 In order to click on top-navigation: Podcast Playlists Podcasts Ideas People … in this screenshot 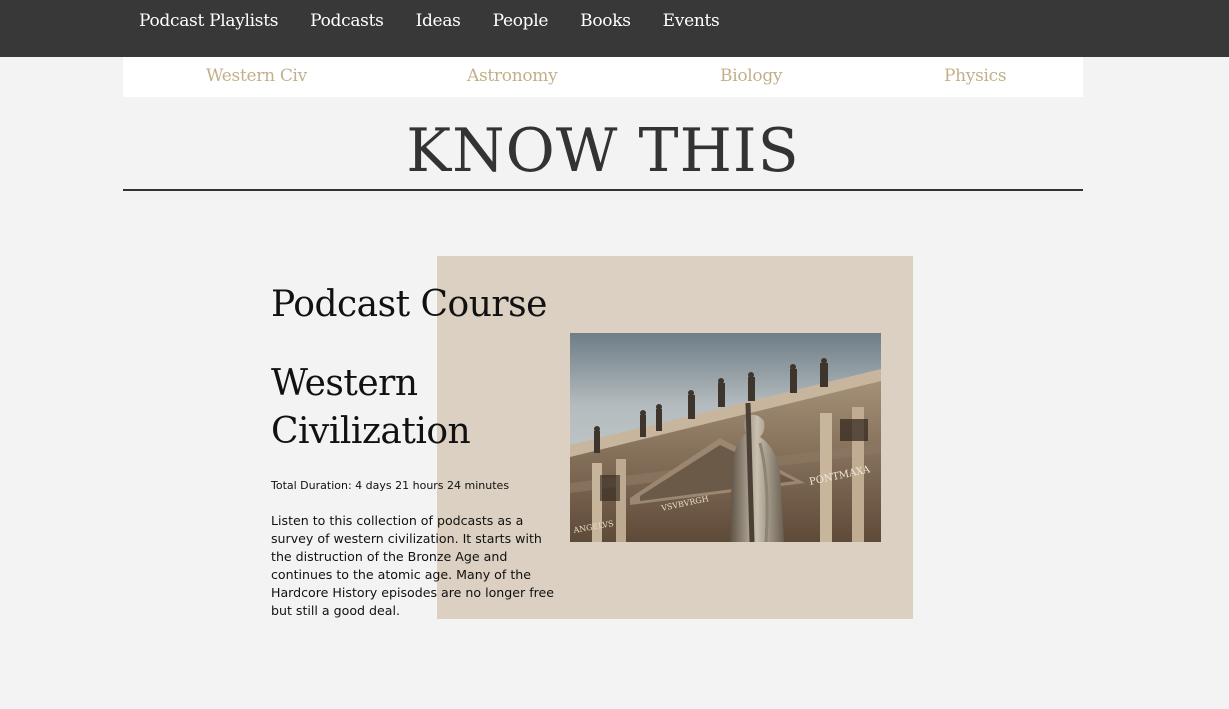, I will do `click(614, 28)`.